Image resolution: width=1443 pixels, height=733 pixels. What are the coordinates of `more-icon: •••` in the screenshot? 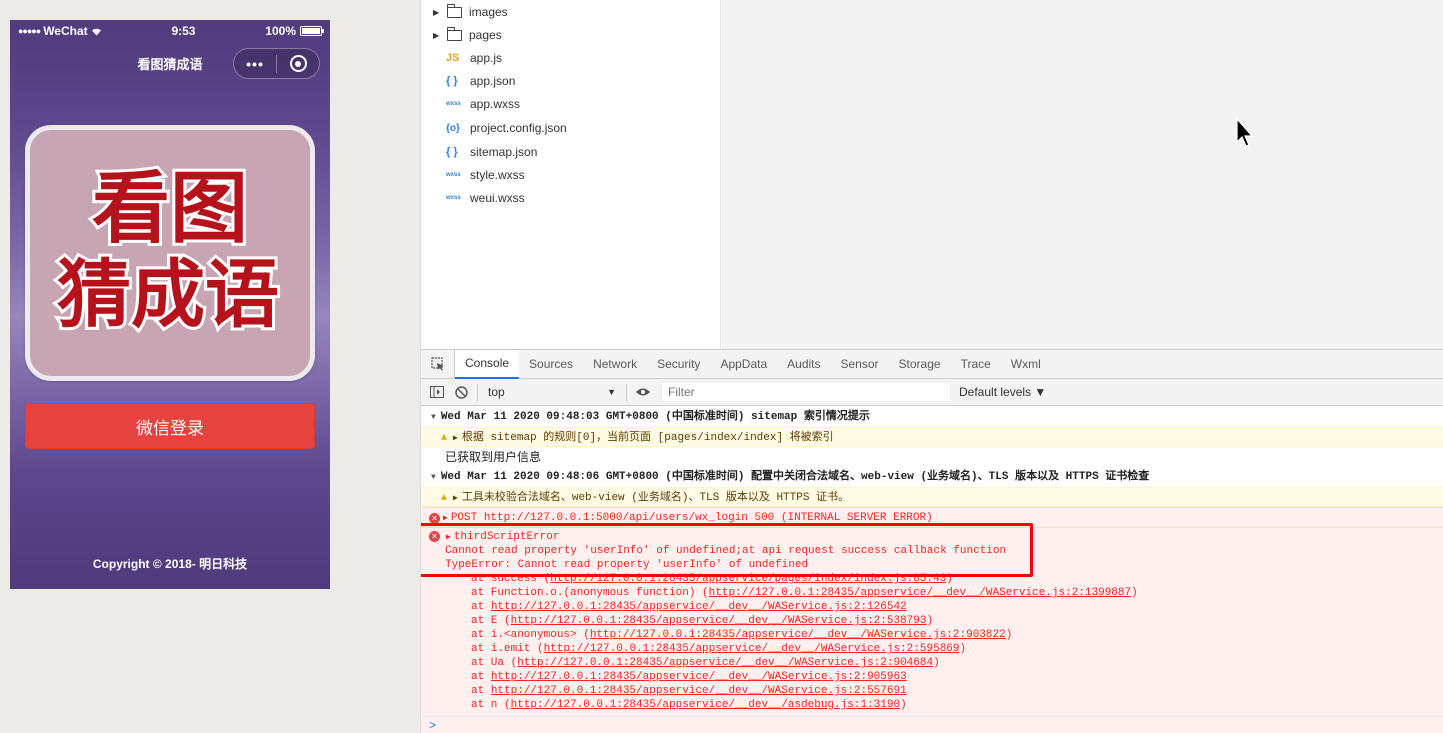 It's located at (255, 64).